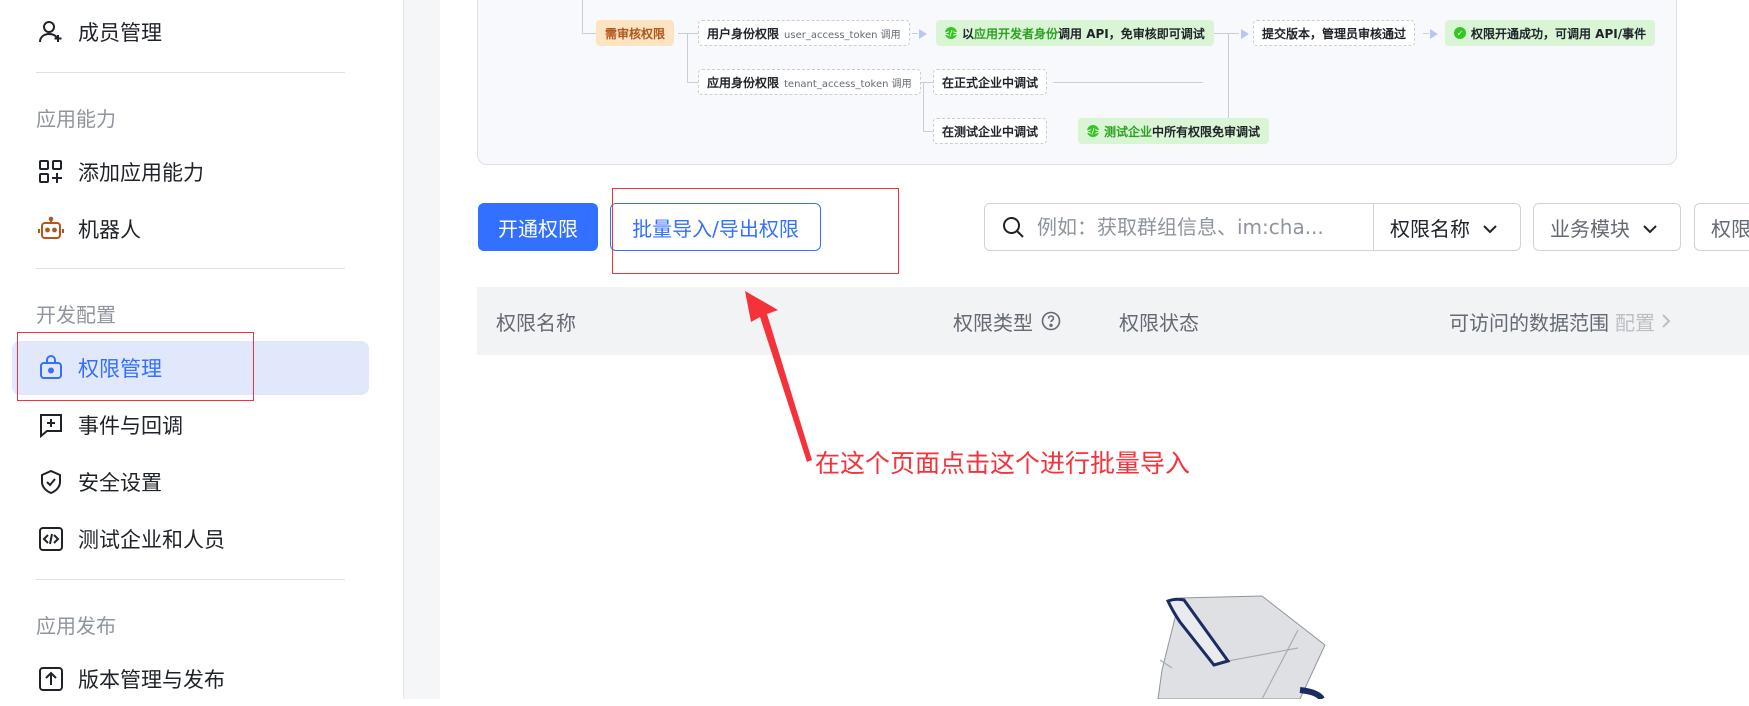 The image size is (1749, 706). What do you see at coordinates (715, 227) in the screenshot?
I see `batch-import-export-button: 批量导入/导出权限` at bounding box center [715, 227].